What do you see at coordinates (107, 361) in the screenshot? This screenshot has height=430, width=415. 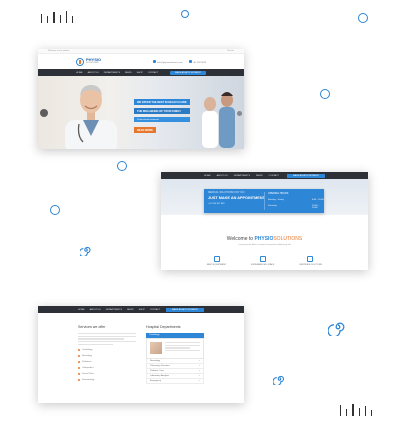 I see `service-item: Pediatrics` at bounding box center [107, 361].